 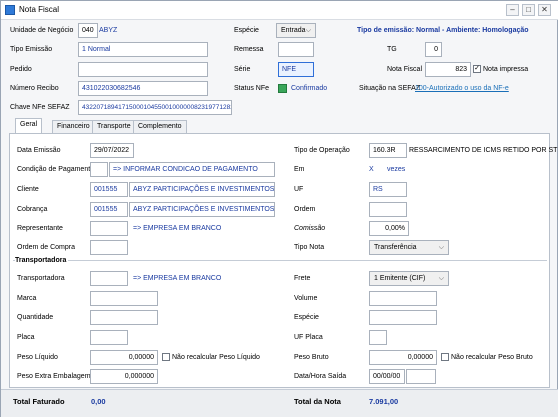 What do you see at coordinates (42, 260) in the screenshot?
I see `transportadora-section-title: Transportadora` at bounding box center [42, 260].